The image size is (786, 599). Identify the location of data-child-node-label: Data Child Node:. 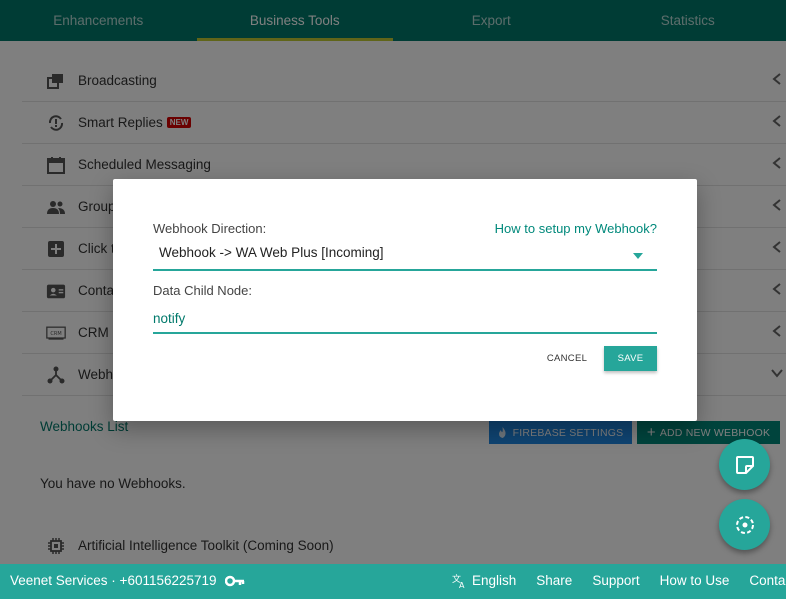
(202, 290).